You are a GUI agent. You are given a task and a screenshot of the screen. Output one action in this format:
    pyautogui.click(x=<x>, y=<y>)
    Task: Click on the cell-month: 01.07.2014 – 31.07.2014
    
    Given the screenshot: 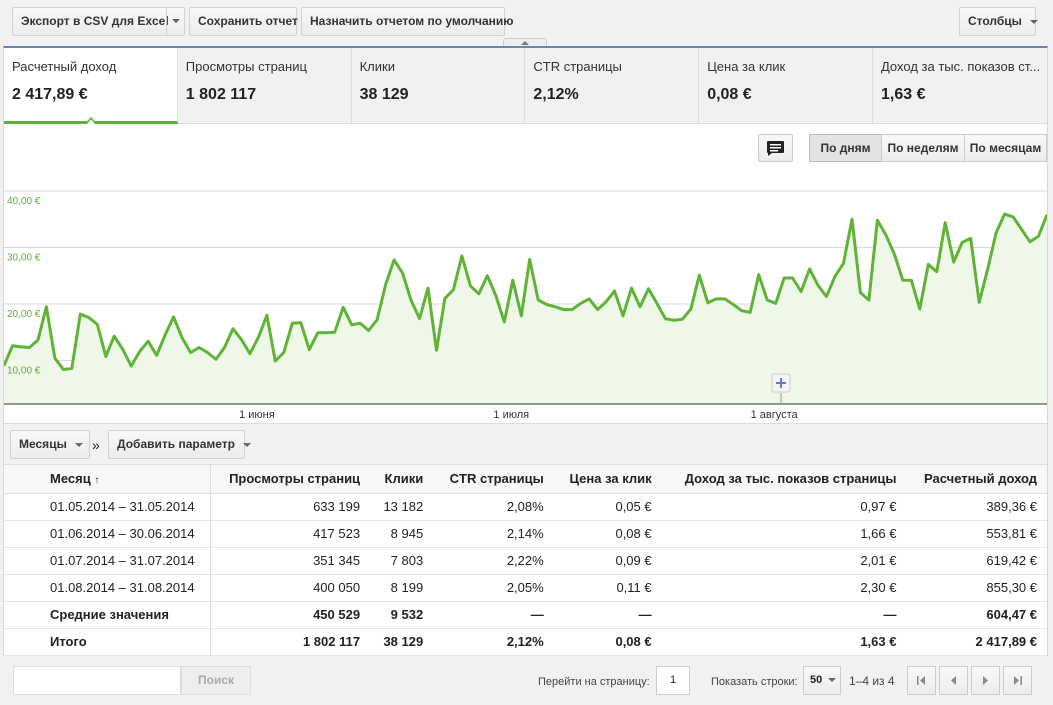 What is the action you would take?
    pyautogui.click(x=107, y=561)
    